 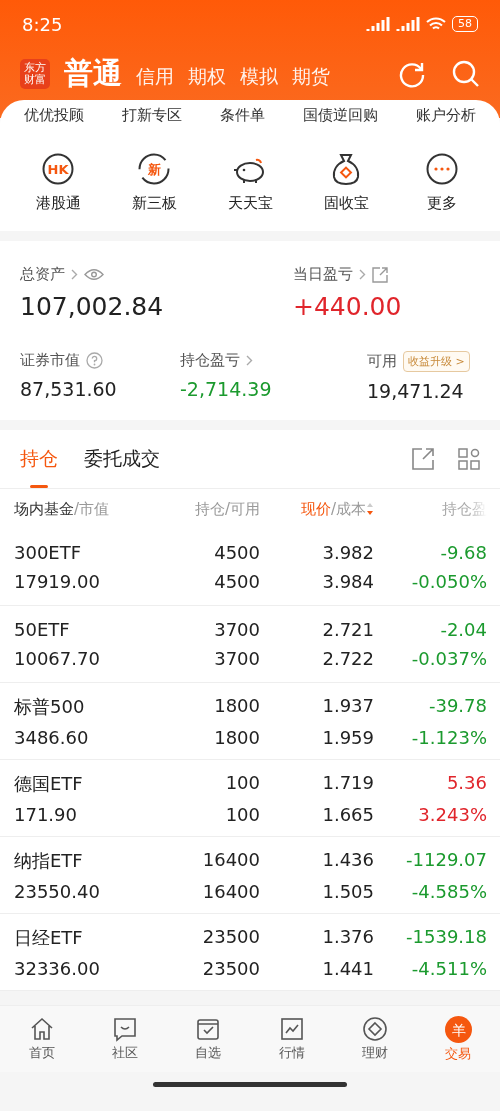 I want to click on service-shortcut: 更多, so click(x=442, y=182).